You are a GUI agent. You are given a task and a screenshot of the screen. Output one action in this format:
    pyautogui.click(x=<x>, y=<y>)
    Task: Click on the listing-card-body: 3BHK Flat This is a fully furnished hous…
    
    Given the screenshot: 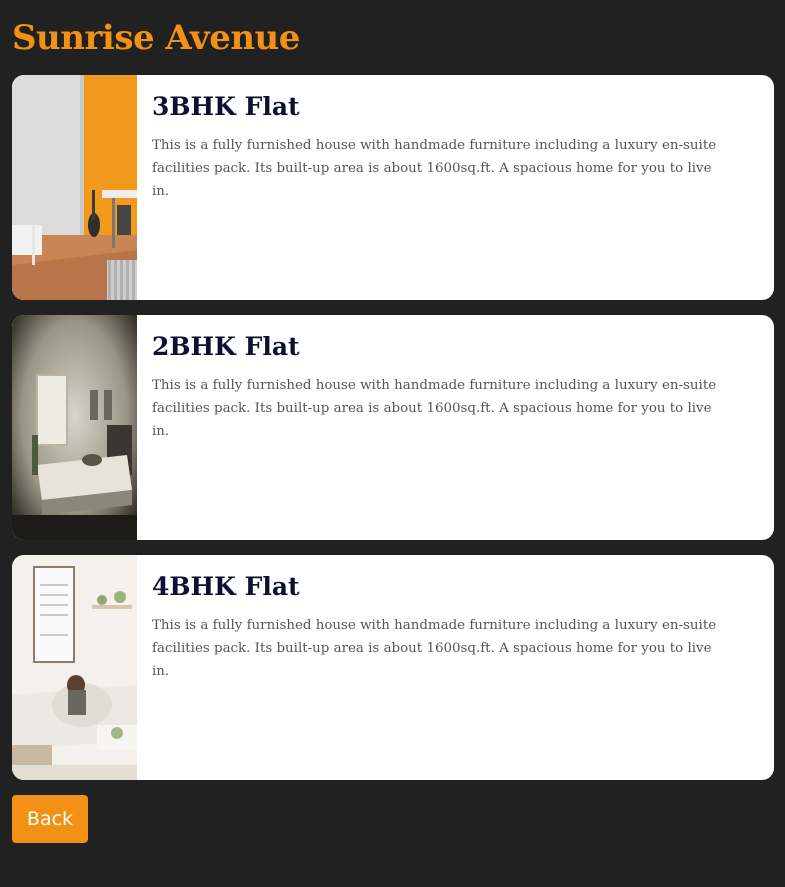 What is the action you would take?
    pyautogui.click(x=438, y=146)
    